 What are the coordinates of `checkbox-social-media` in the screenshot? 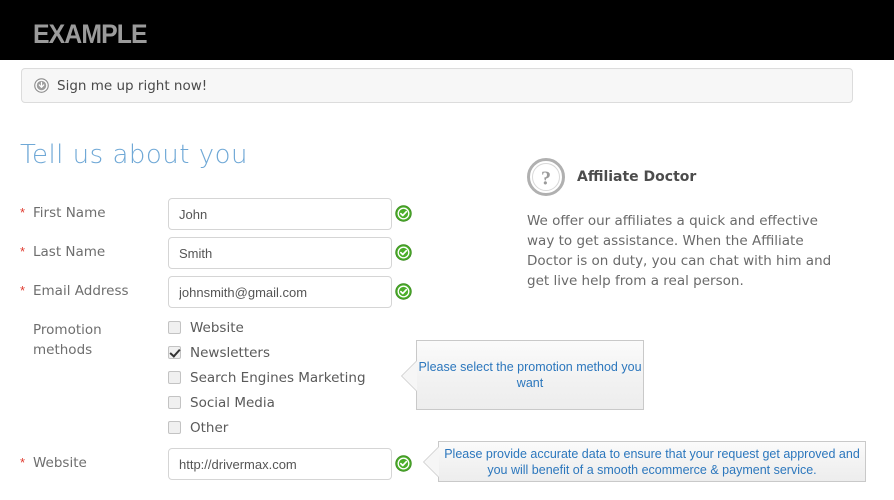 It's located at (174, 402).